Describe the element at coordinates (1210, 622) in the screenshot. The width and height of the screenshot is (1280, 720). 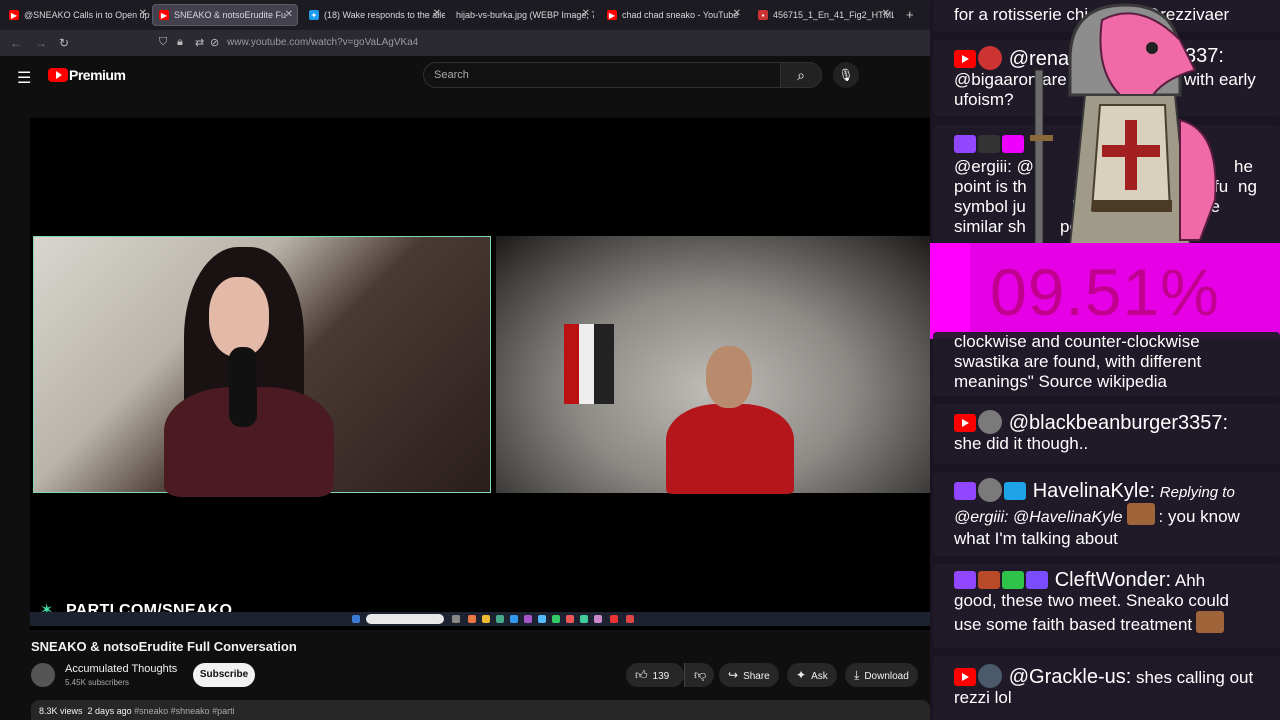
I see `emote` at that location.